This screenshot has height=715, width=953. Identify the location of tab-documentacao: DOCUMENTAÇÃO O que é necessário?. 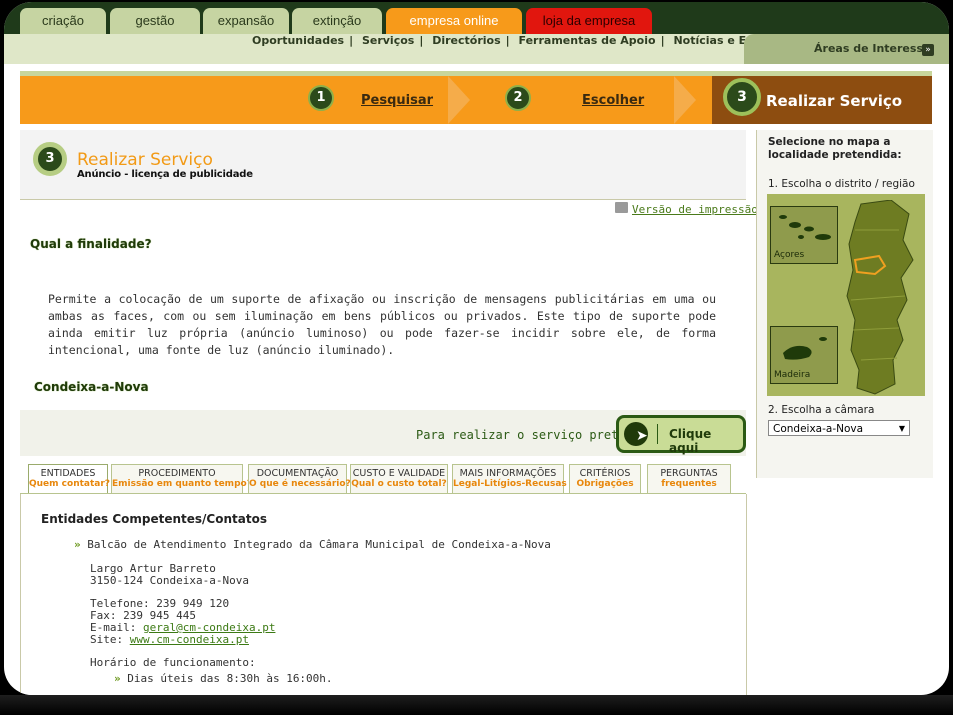
(299, 479).